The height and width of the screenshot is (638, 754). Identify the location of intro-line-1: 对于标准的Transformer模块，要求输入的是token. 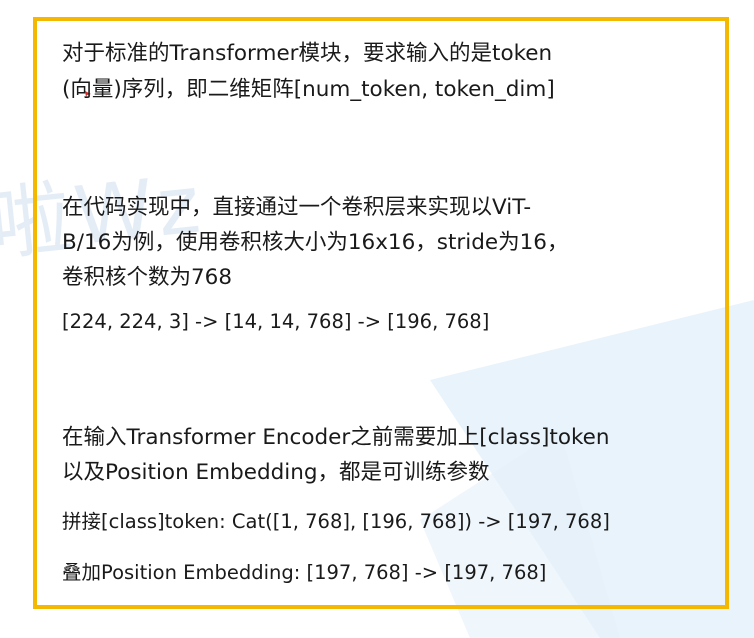
(307, 53).